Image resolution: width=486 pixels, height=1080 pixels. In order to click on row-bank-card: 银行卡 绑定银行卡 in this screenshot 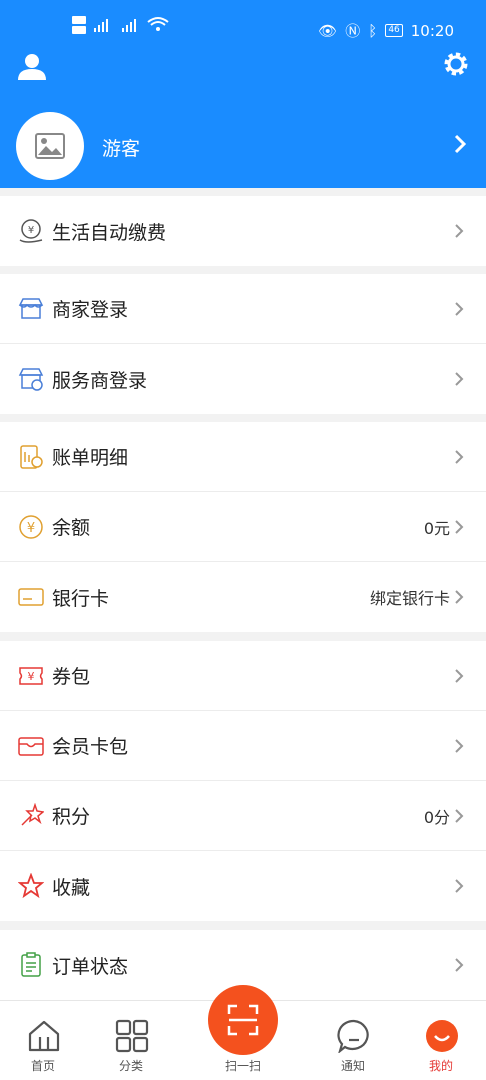, I will do `click(243, 597)`.